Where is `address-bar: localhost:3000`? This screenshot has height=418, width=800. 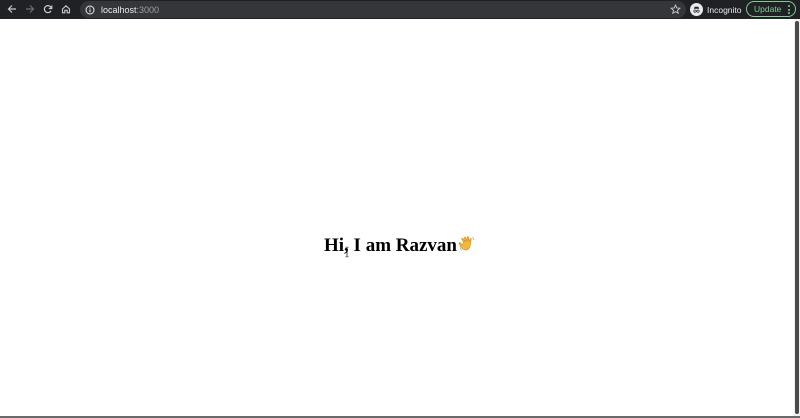 address-bar: localhost:3000 is located at coordinates (383, 9).